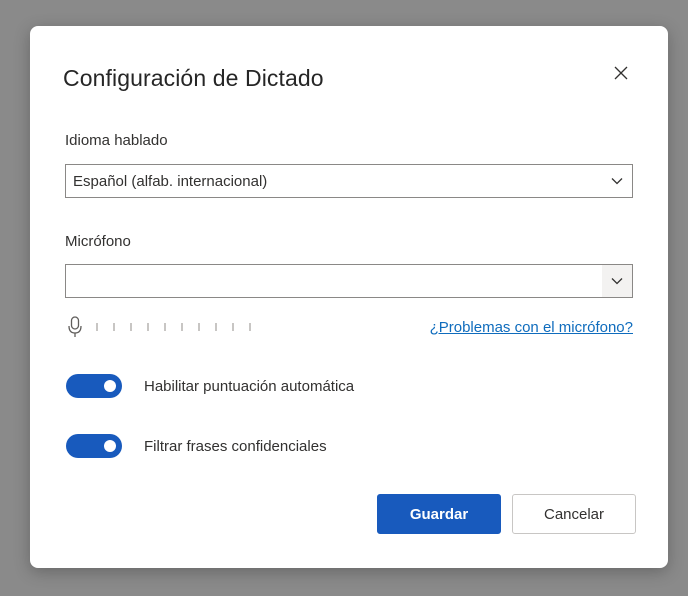 The width and height of the screenshot is (688, 596). I want to click on microphone-problems-link: ¿Problemas con el micrófono?, so click(531, 327).